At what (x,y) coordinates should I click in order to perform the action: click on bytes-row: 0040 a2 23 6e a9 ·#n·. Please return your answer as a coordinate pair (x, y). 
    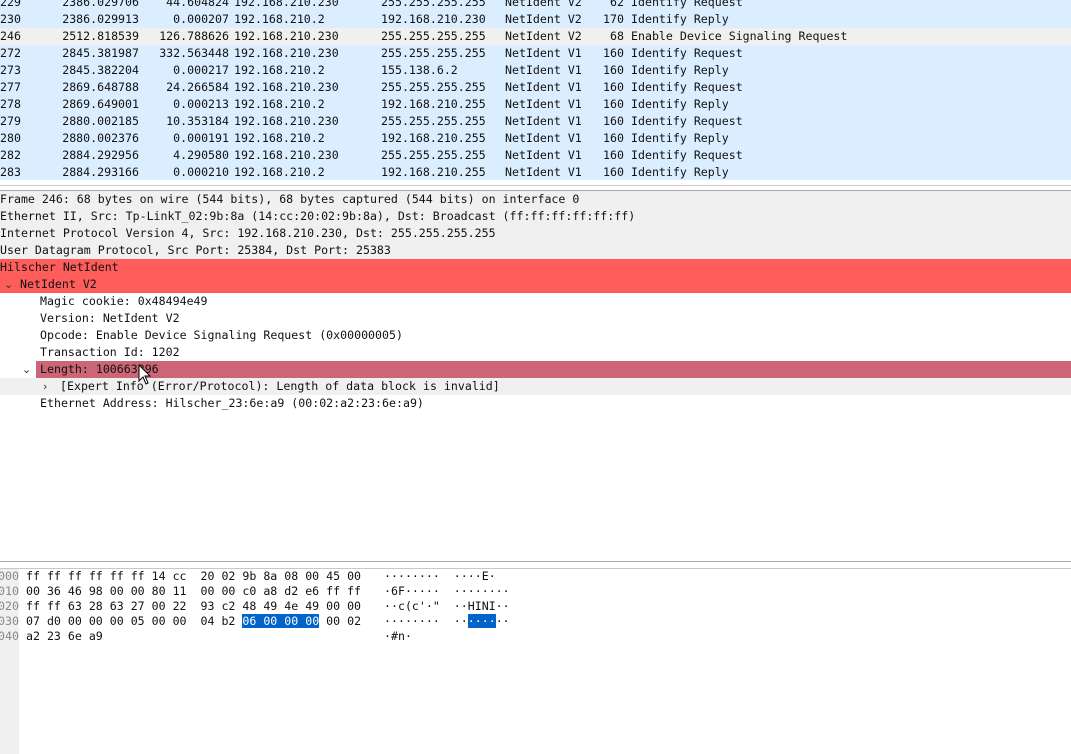
    Looking at the image, I should click on (535, 636).